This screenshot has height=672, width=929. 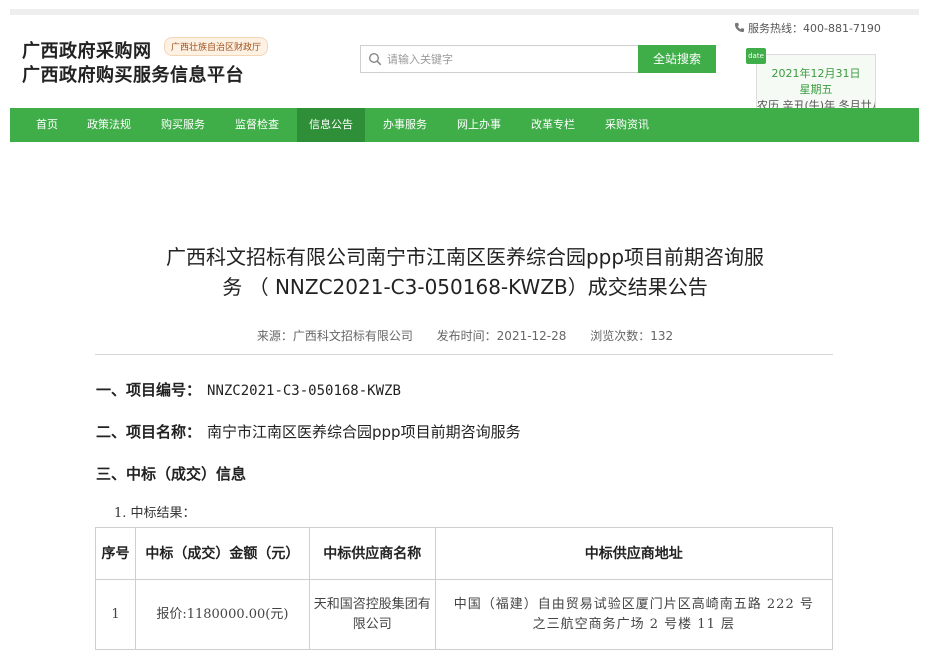 I want to click on date-gregorian: 2021年12月31日, so click(x=816, y=73).